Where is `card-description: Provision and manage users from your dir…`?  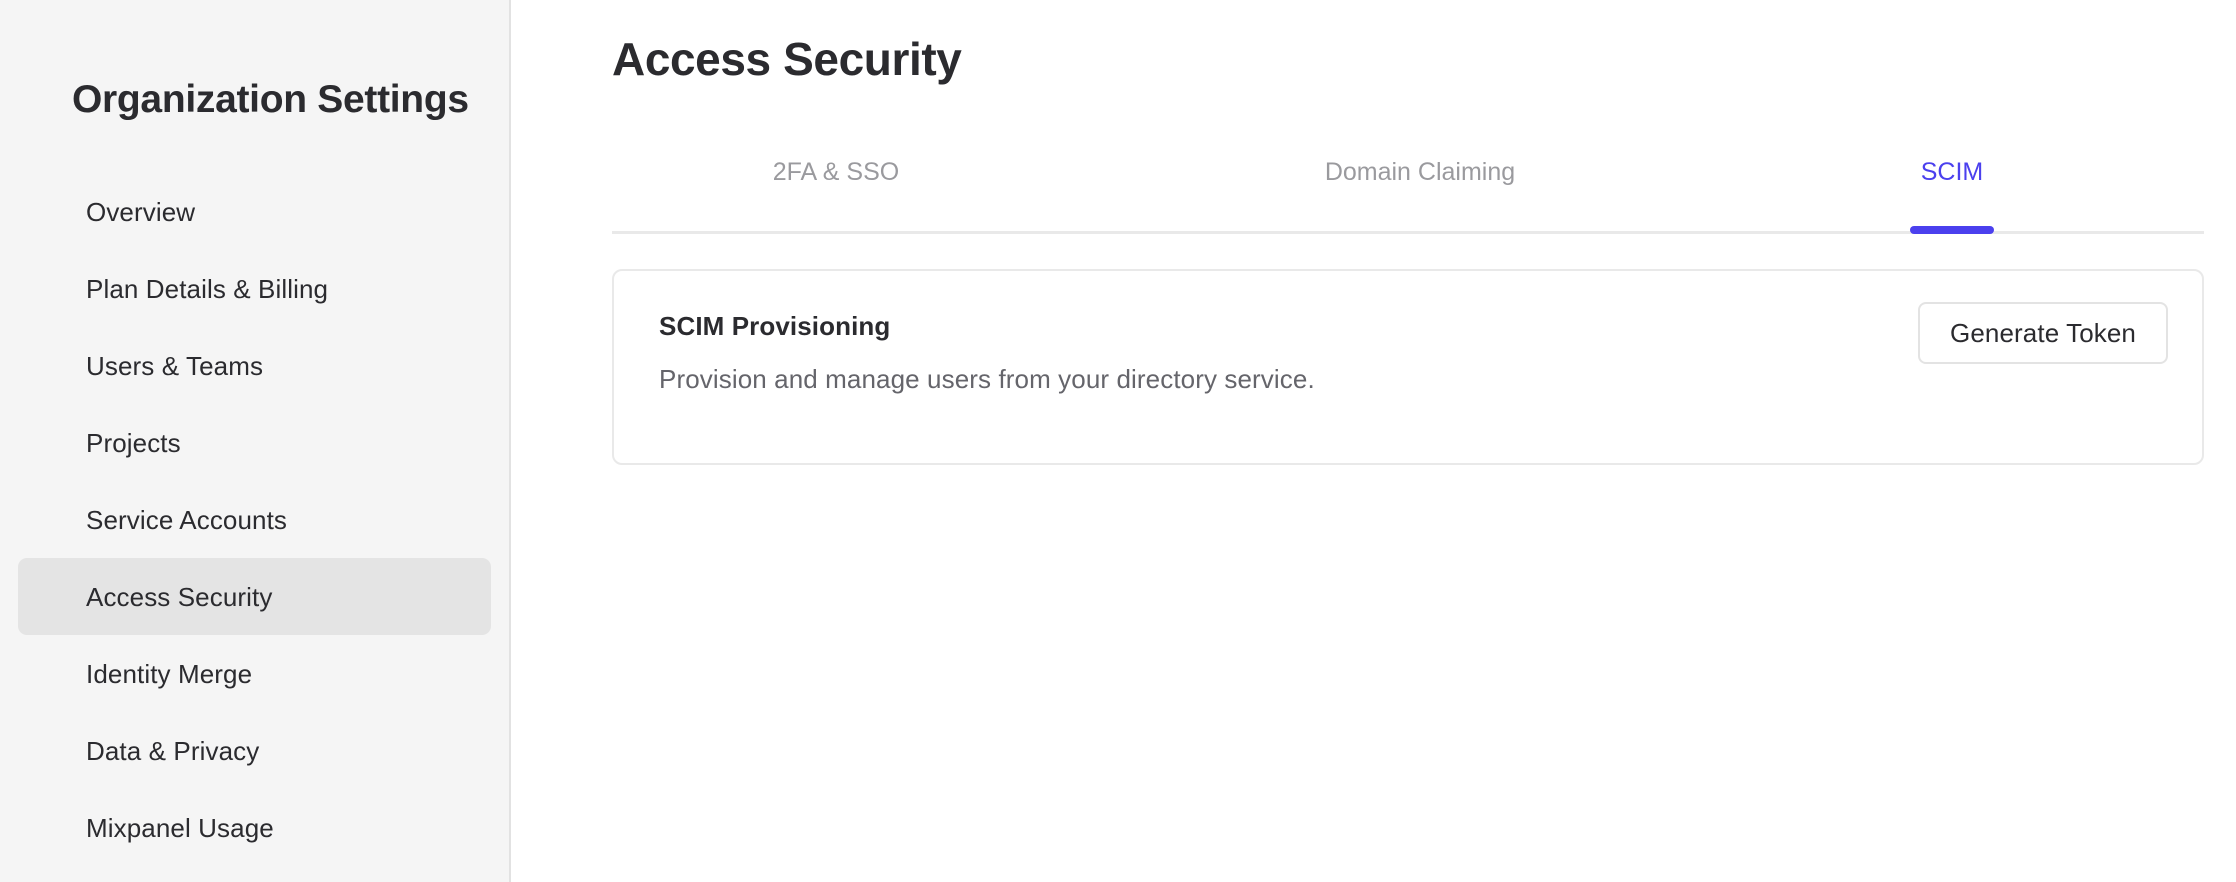
card-description: Provision and manage users from your dir… is located at coordinates (987, 379).